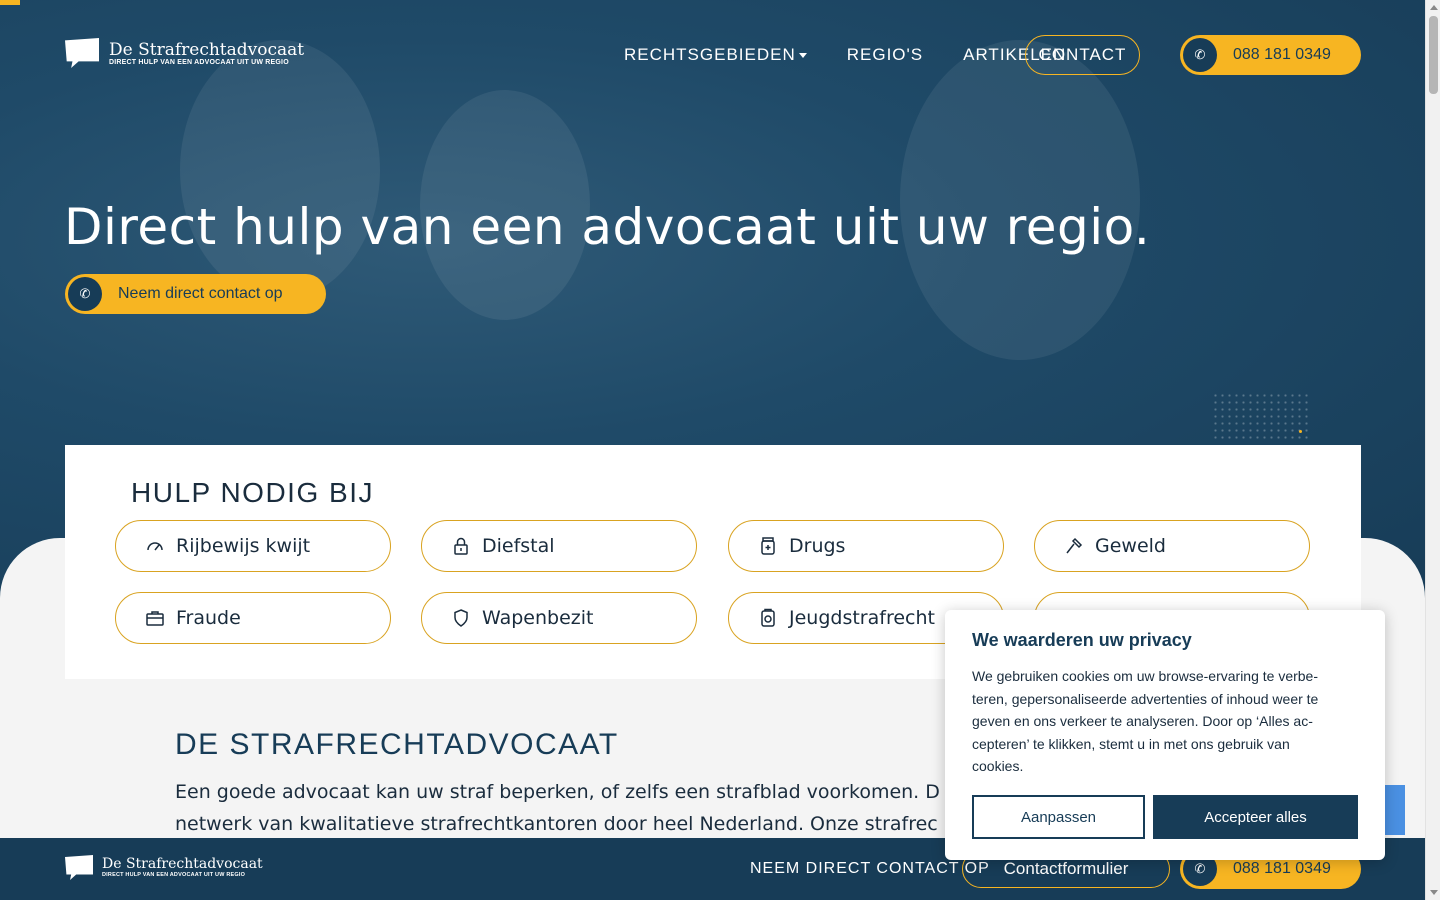 Image resolution: width=1440 pixels, height=900 pixels. I want to click on help-item-label: Geweld, so click(1130, 546).